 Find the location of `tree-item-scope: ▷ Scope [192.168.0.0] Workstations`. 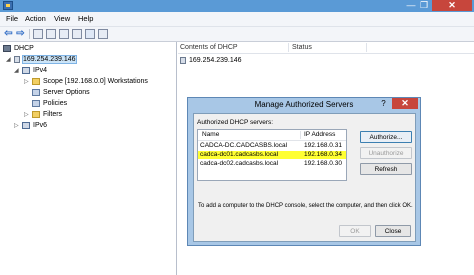

tree-item-scope: ▷ Scope [192.168.0.0] Workstations is located at coordinates (86, 81).